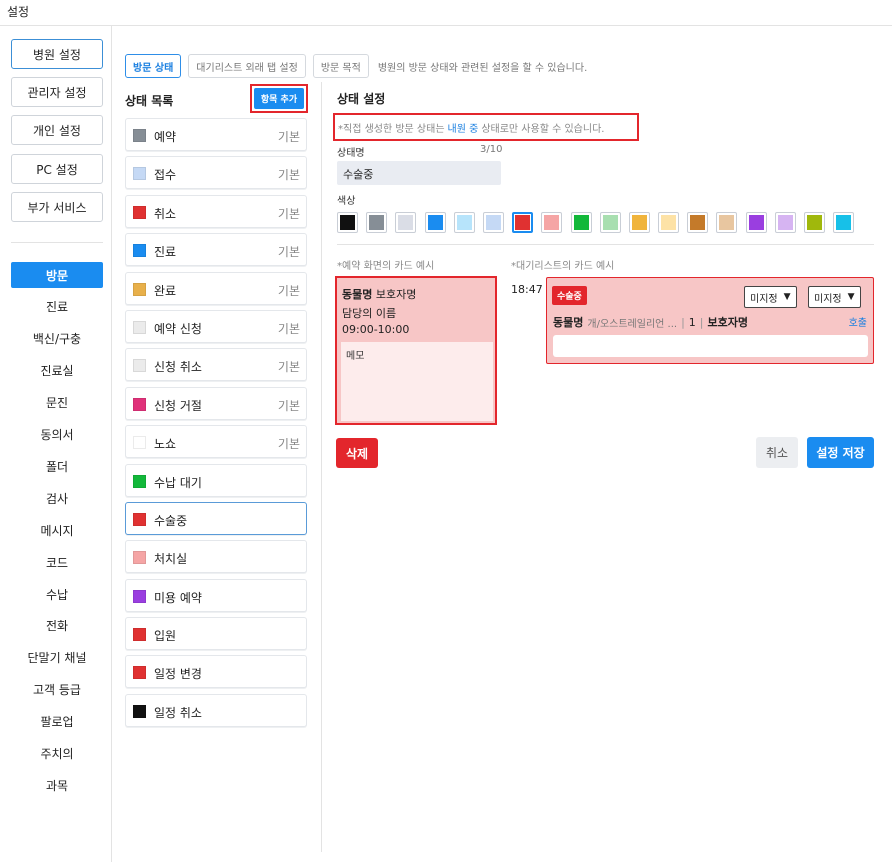 This screenshot has width=892, height=862. Describe the element at coordinates (57, 403) in the screenshot. I see `nav-menu-item-4: 문진` at that location.